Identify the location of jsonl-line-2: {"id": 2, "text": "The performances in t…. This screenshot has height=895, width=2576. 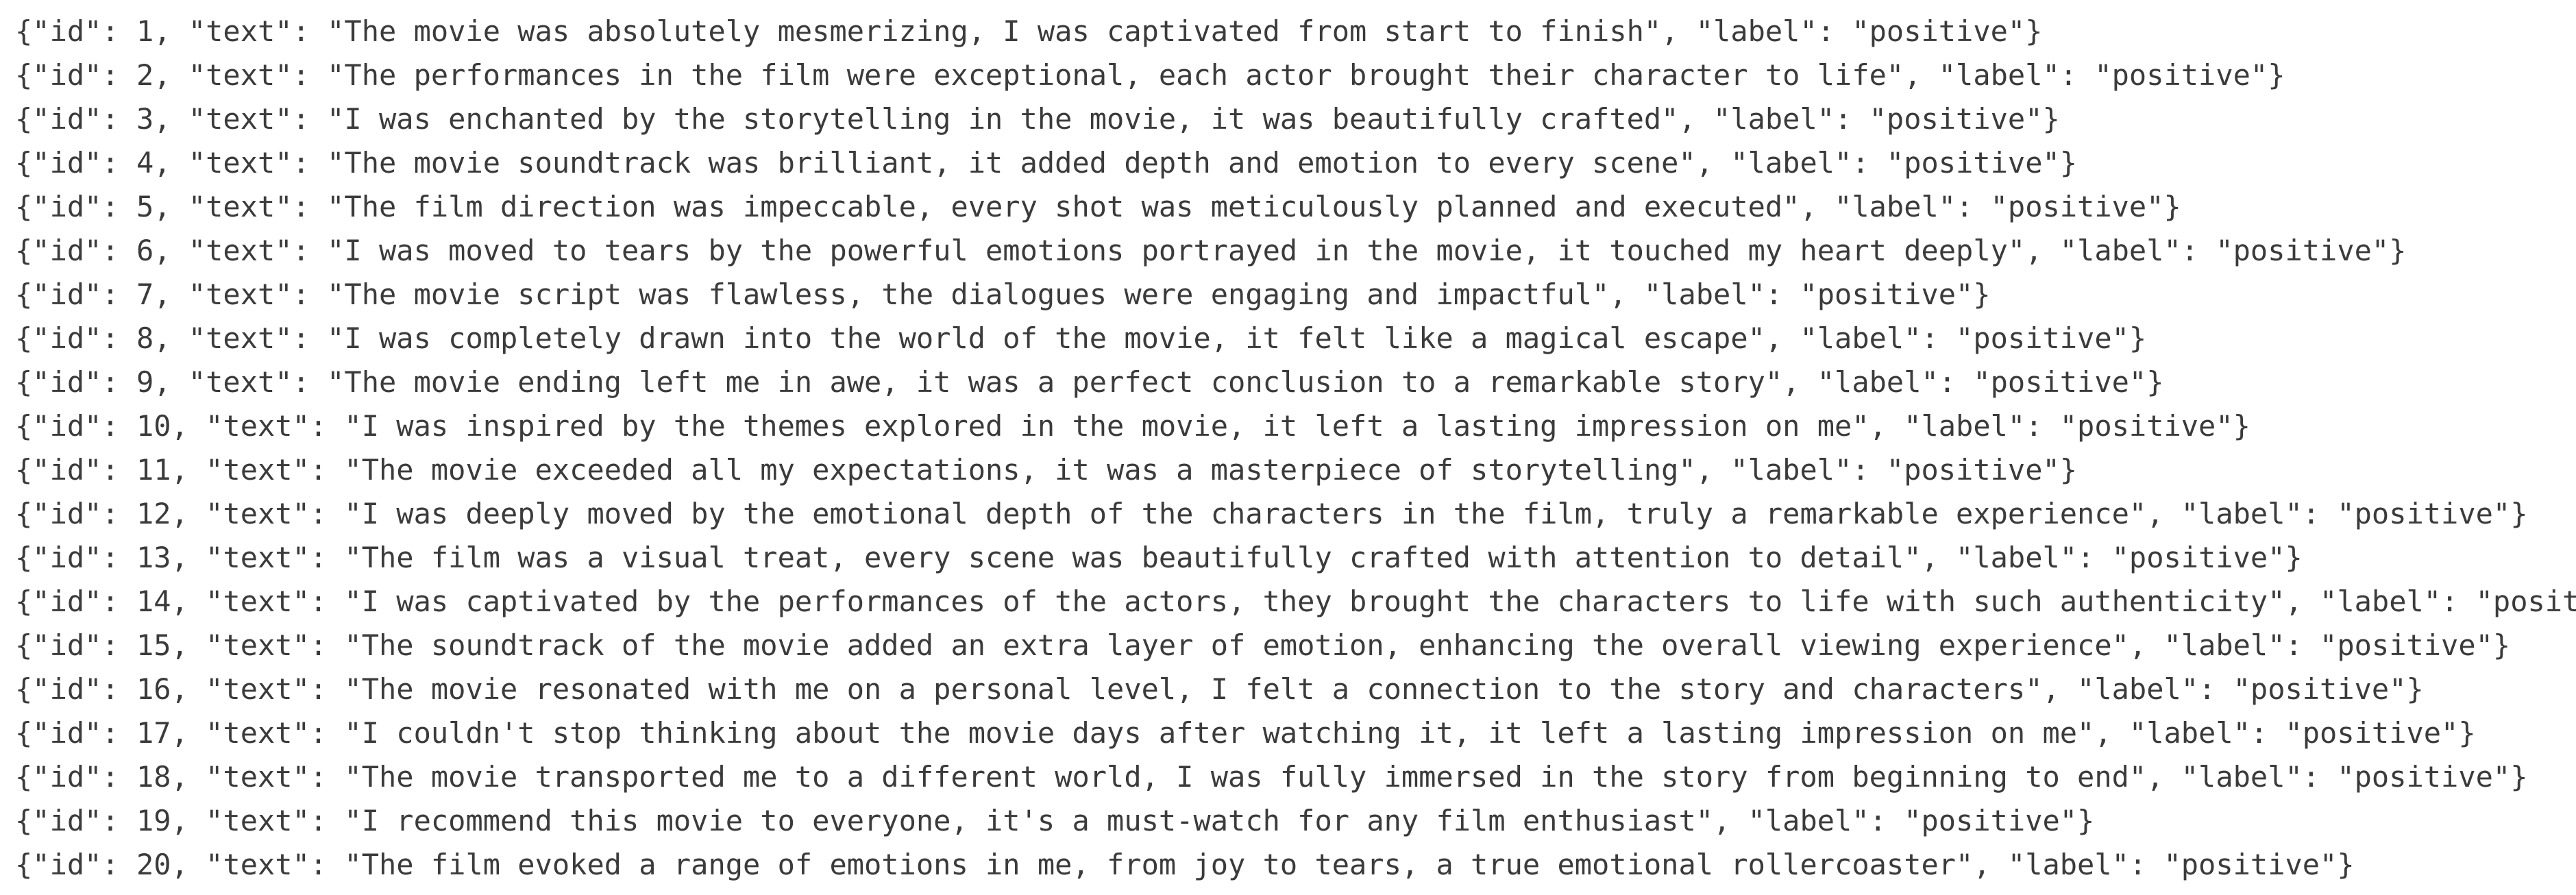
(1150, 75).